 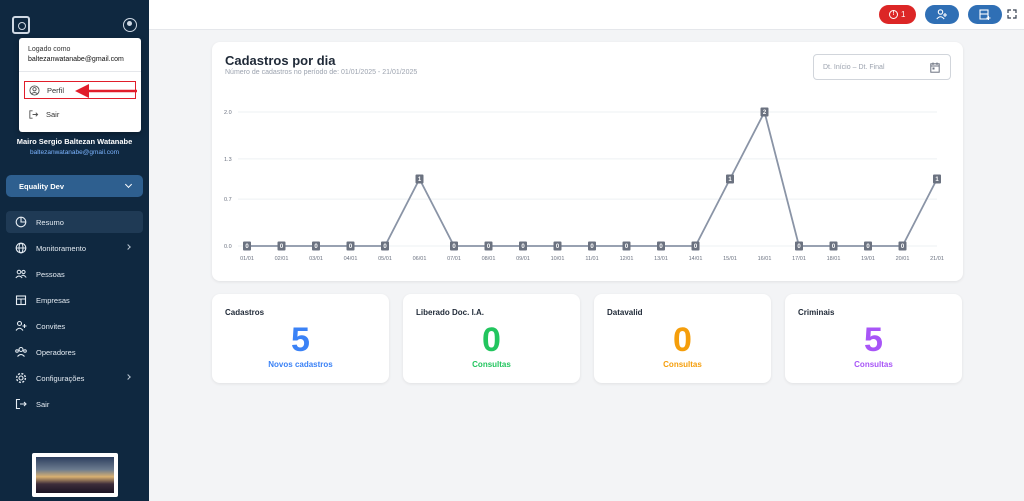 I want to click on sidebar-item-operadores: Operadores, so click(x=74, y=352).